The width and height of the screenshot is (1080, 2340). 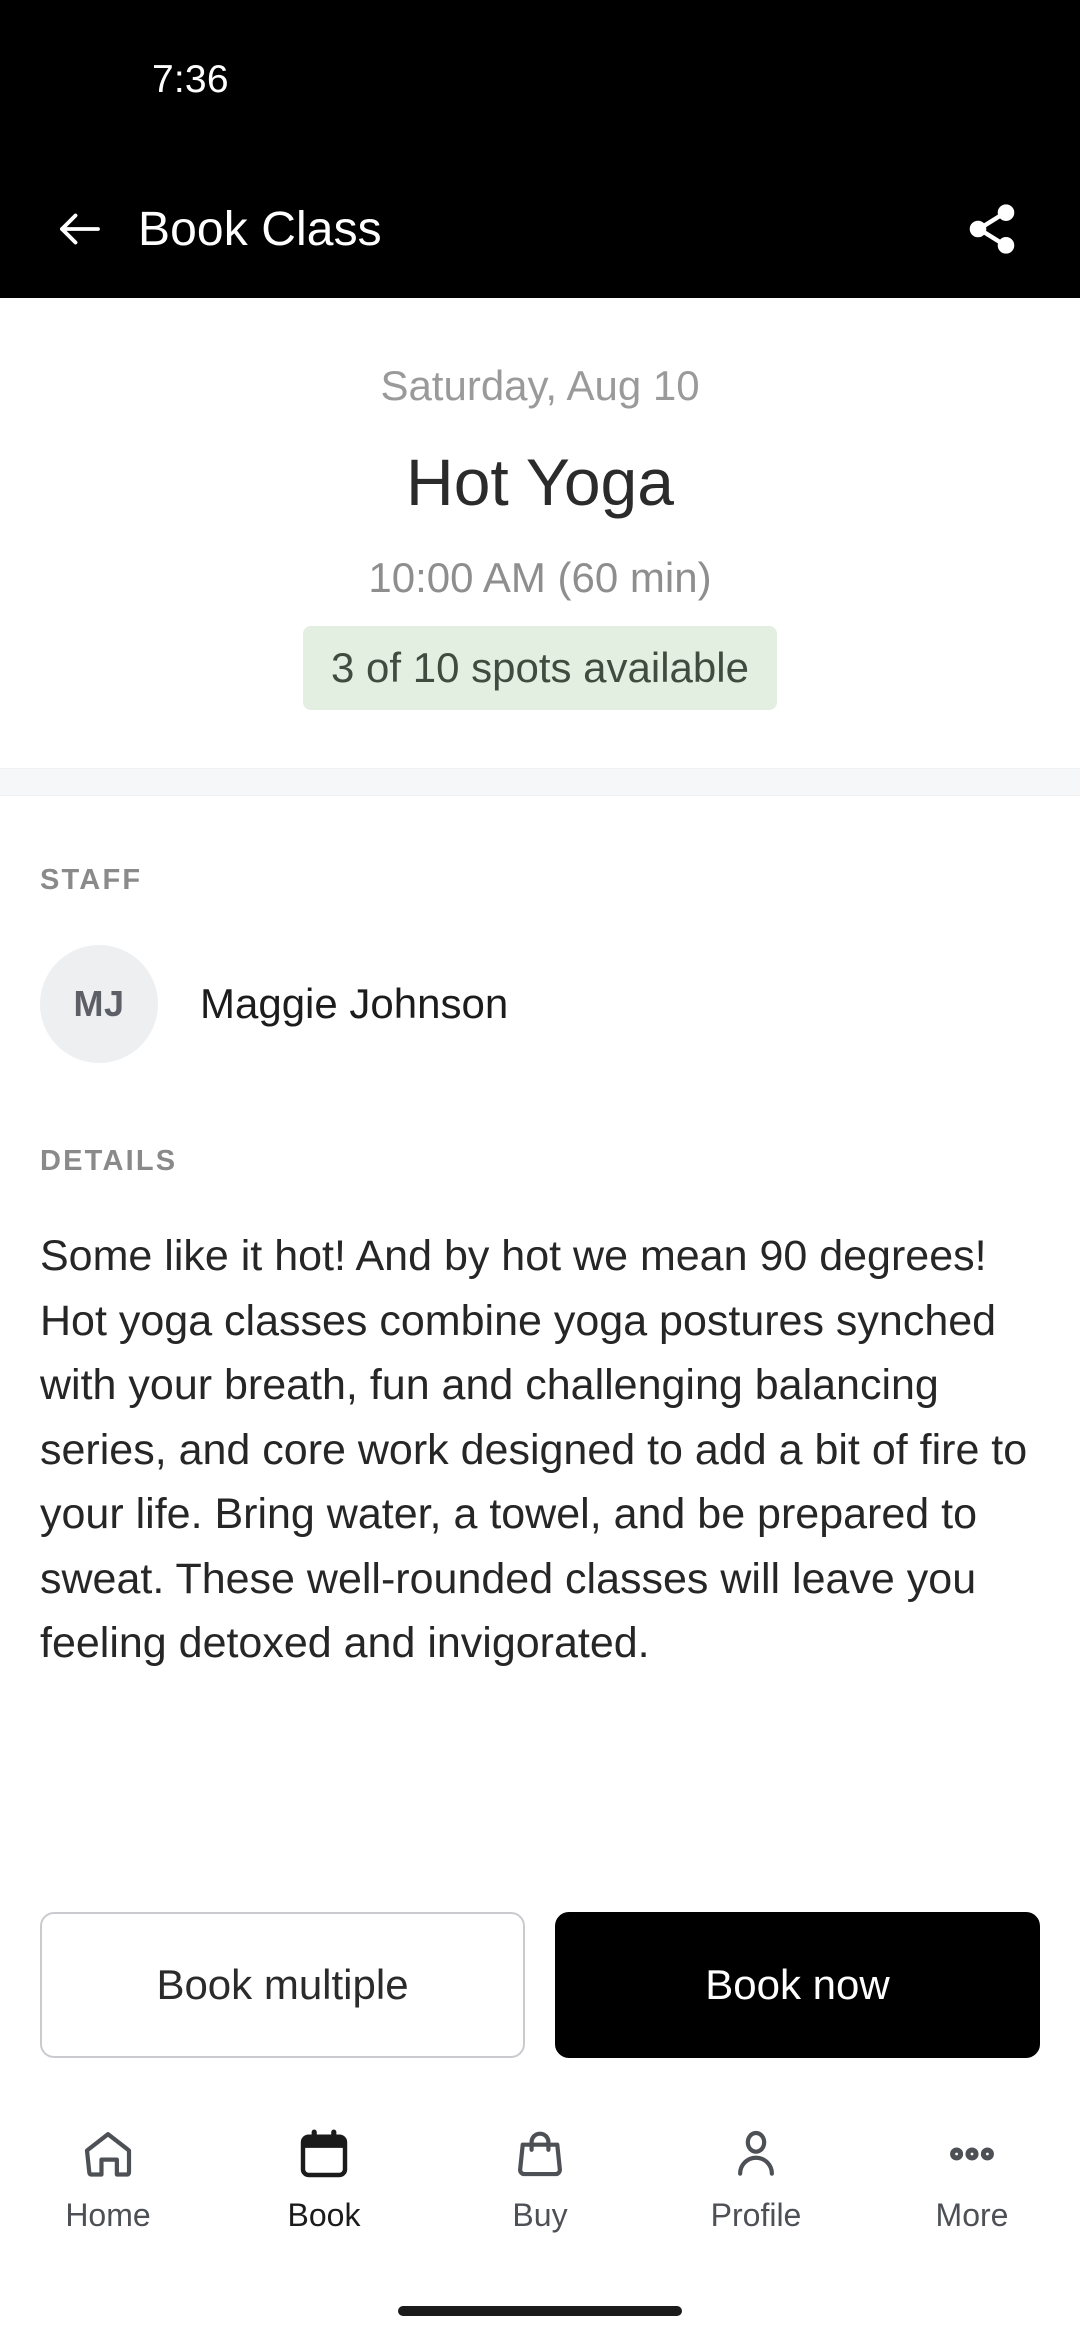 I want to click on more-horizontal-icon, so click(x=972, y=2154).